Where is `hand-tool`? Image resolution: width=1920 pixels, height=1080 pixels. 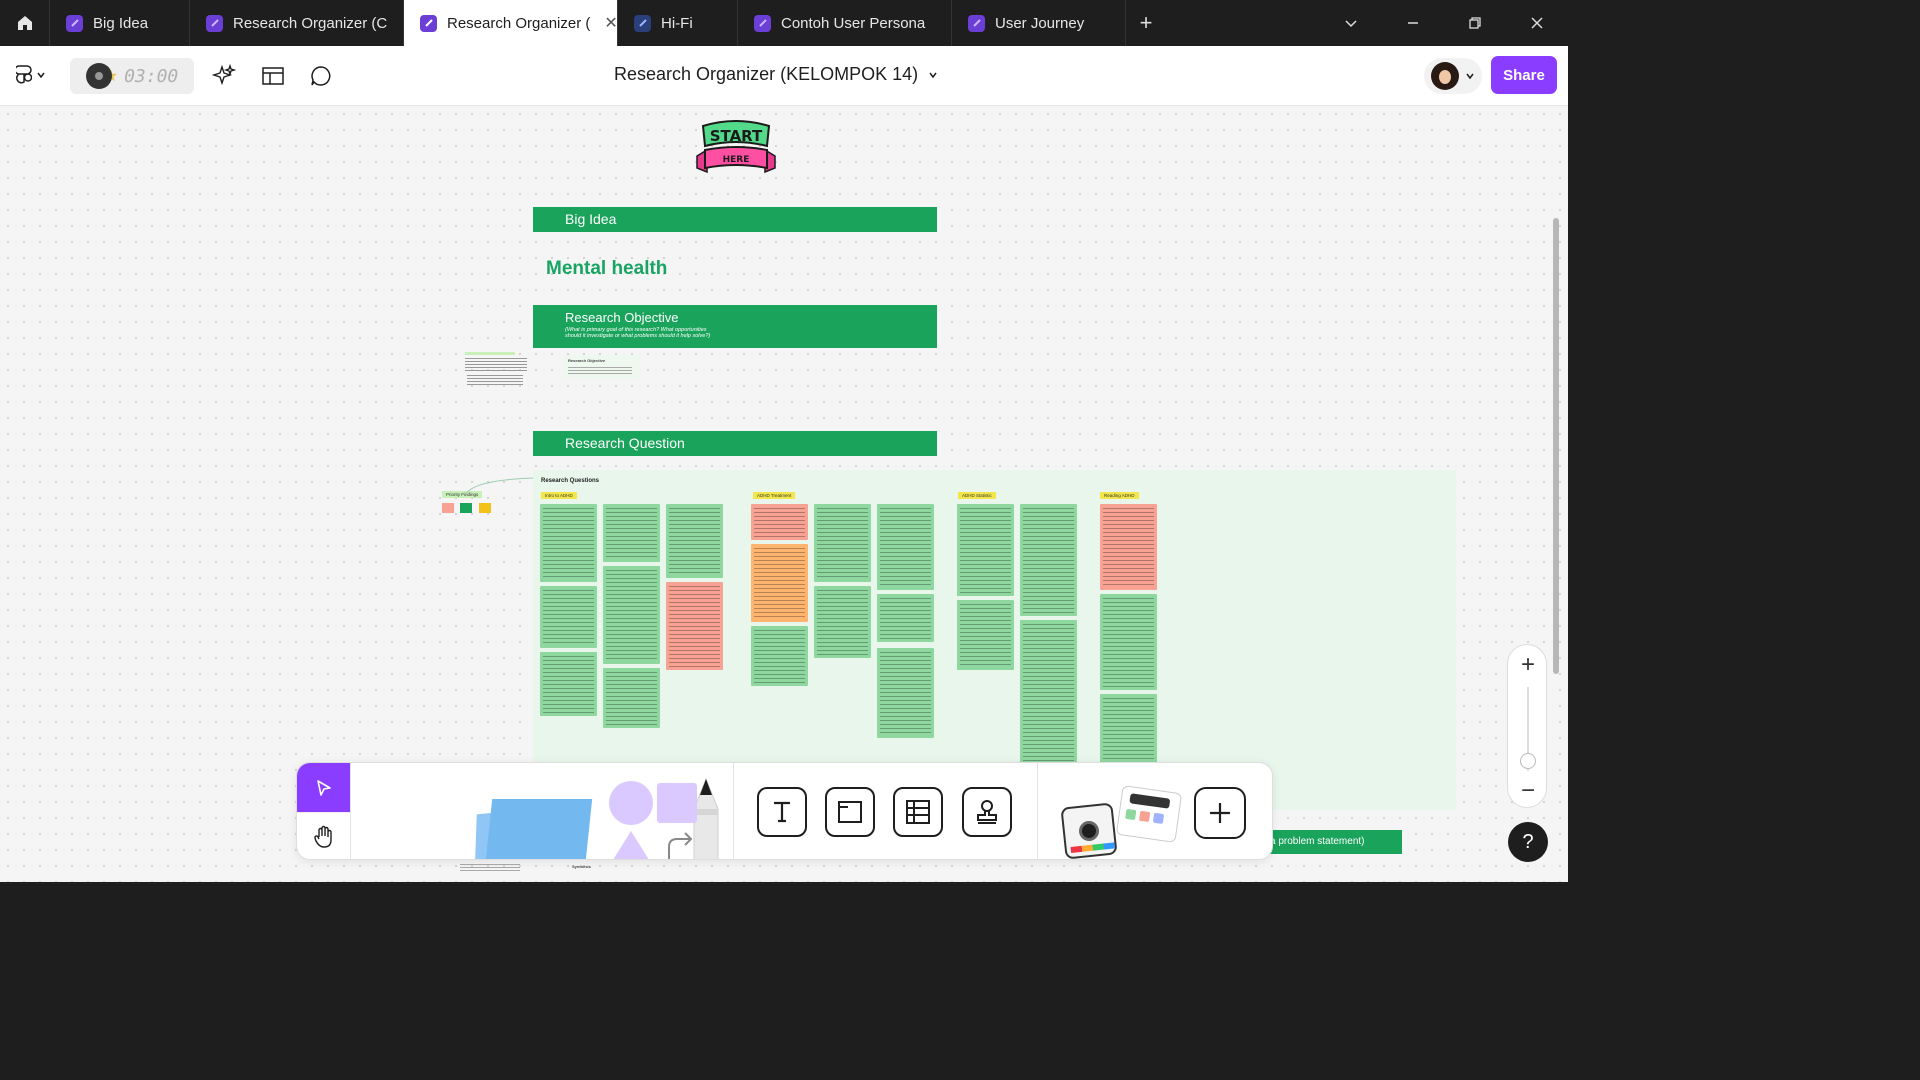
hand-tool is located at coordinates (323, 835).